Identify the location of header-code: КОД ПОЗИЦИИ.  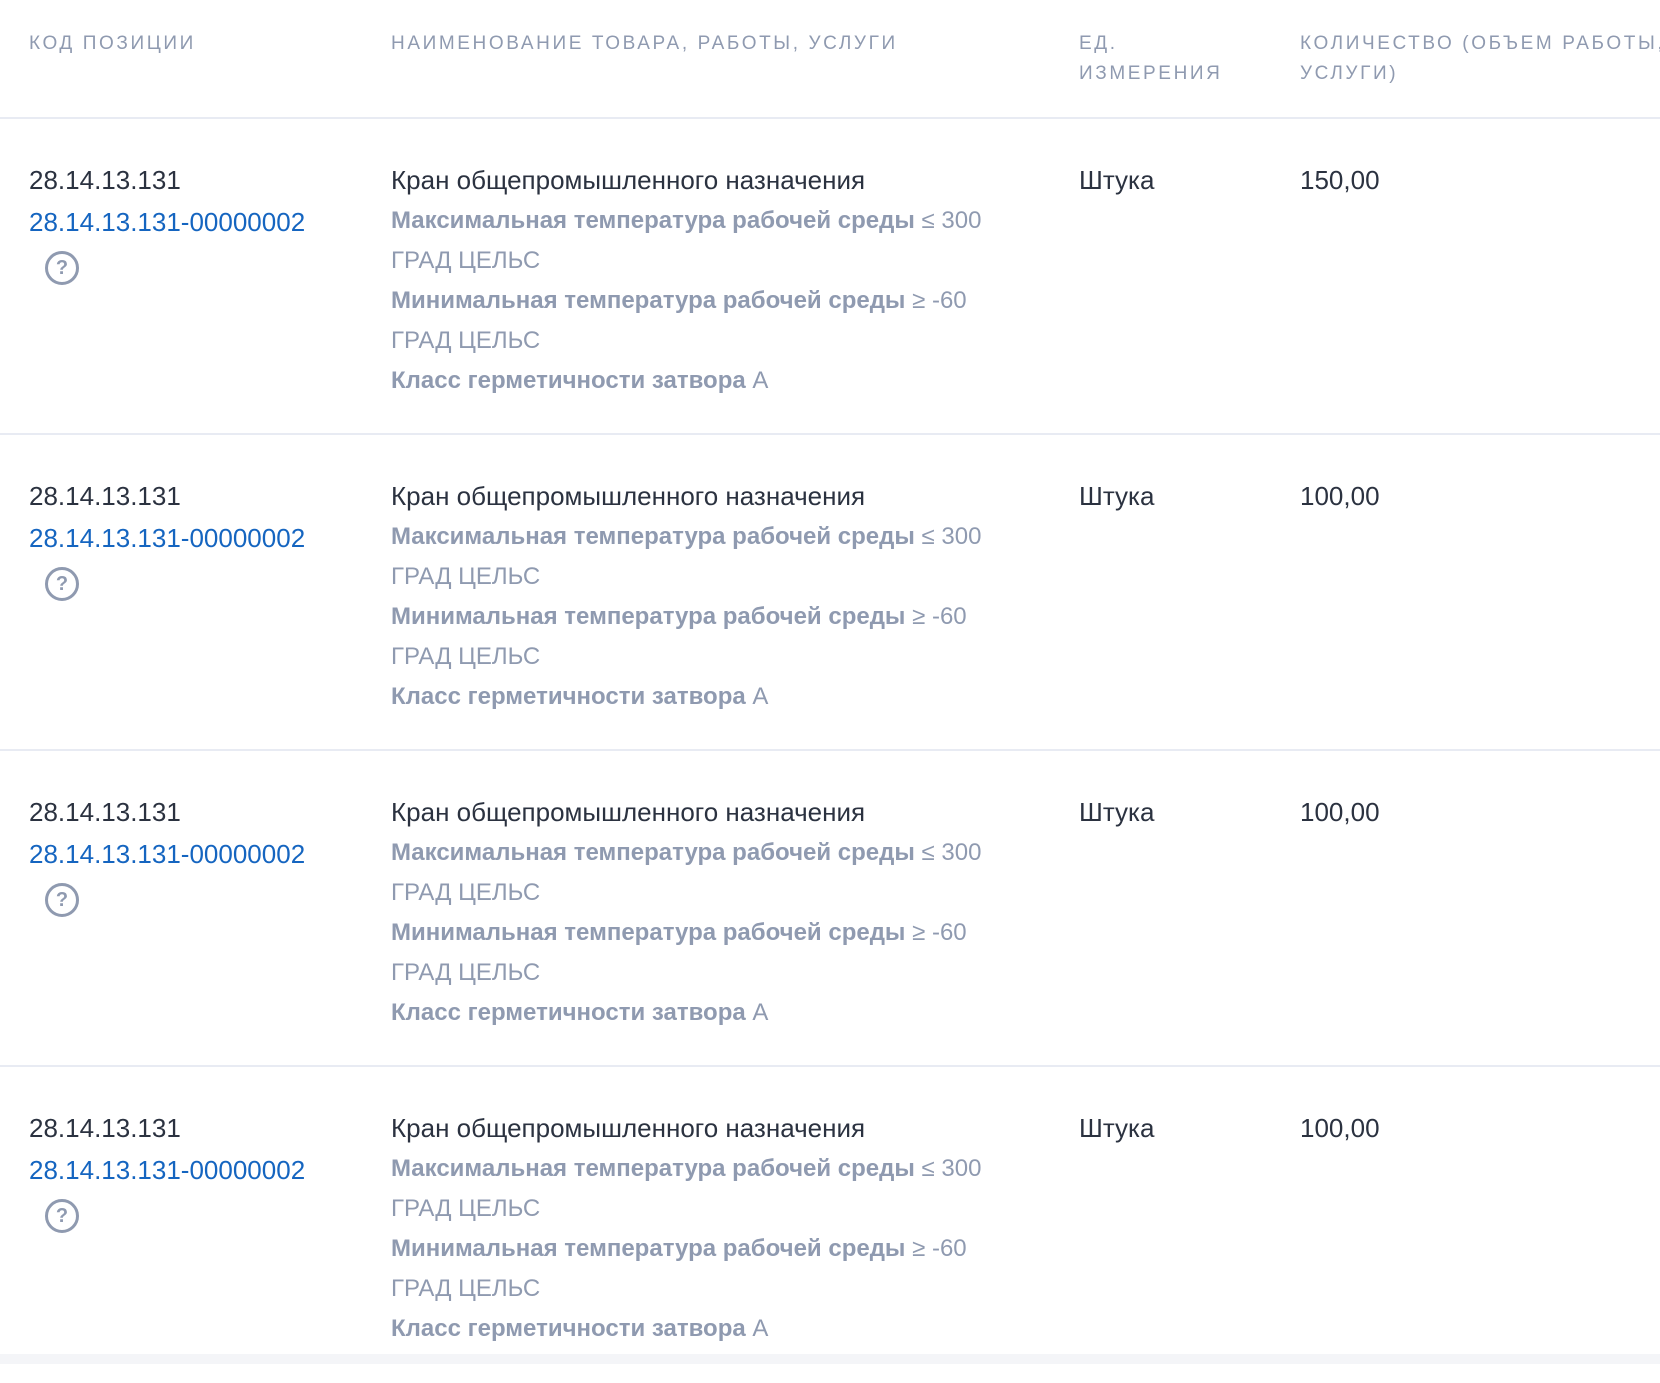
(112, 43).